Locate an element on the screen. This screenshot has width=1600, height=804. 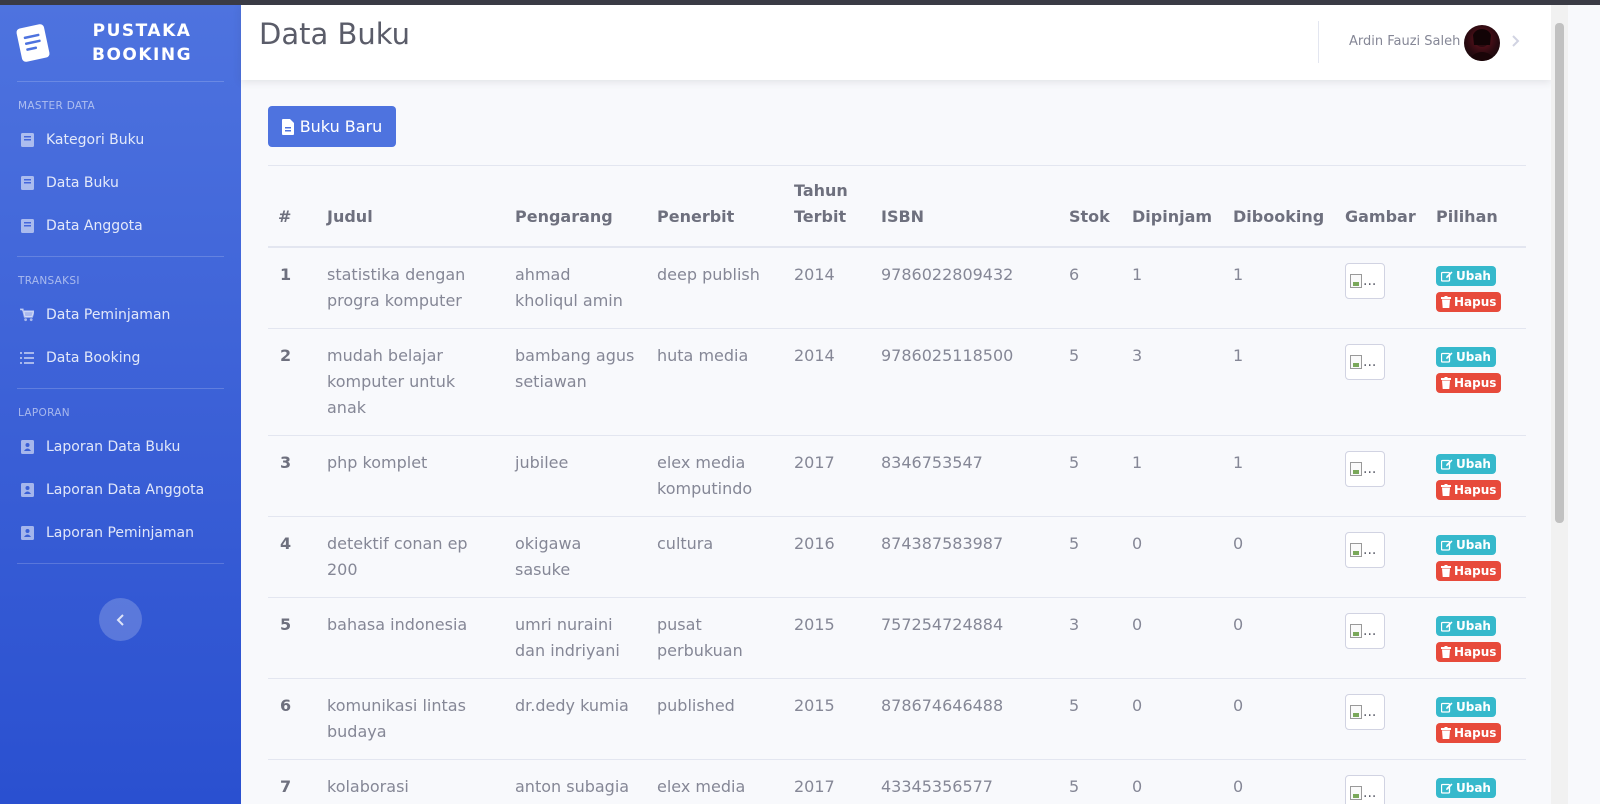
cell-tahun: 2015 is located at coordinates (827, 638).